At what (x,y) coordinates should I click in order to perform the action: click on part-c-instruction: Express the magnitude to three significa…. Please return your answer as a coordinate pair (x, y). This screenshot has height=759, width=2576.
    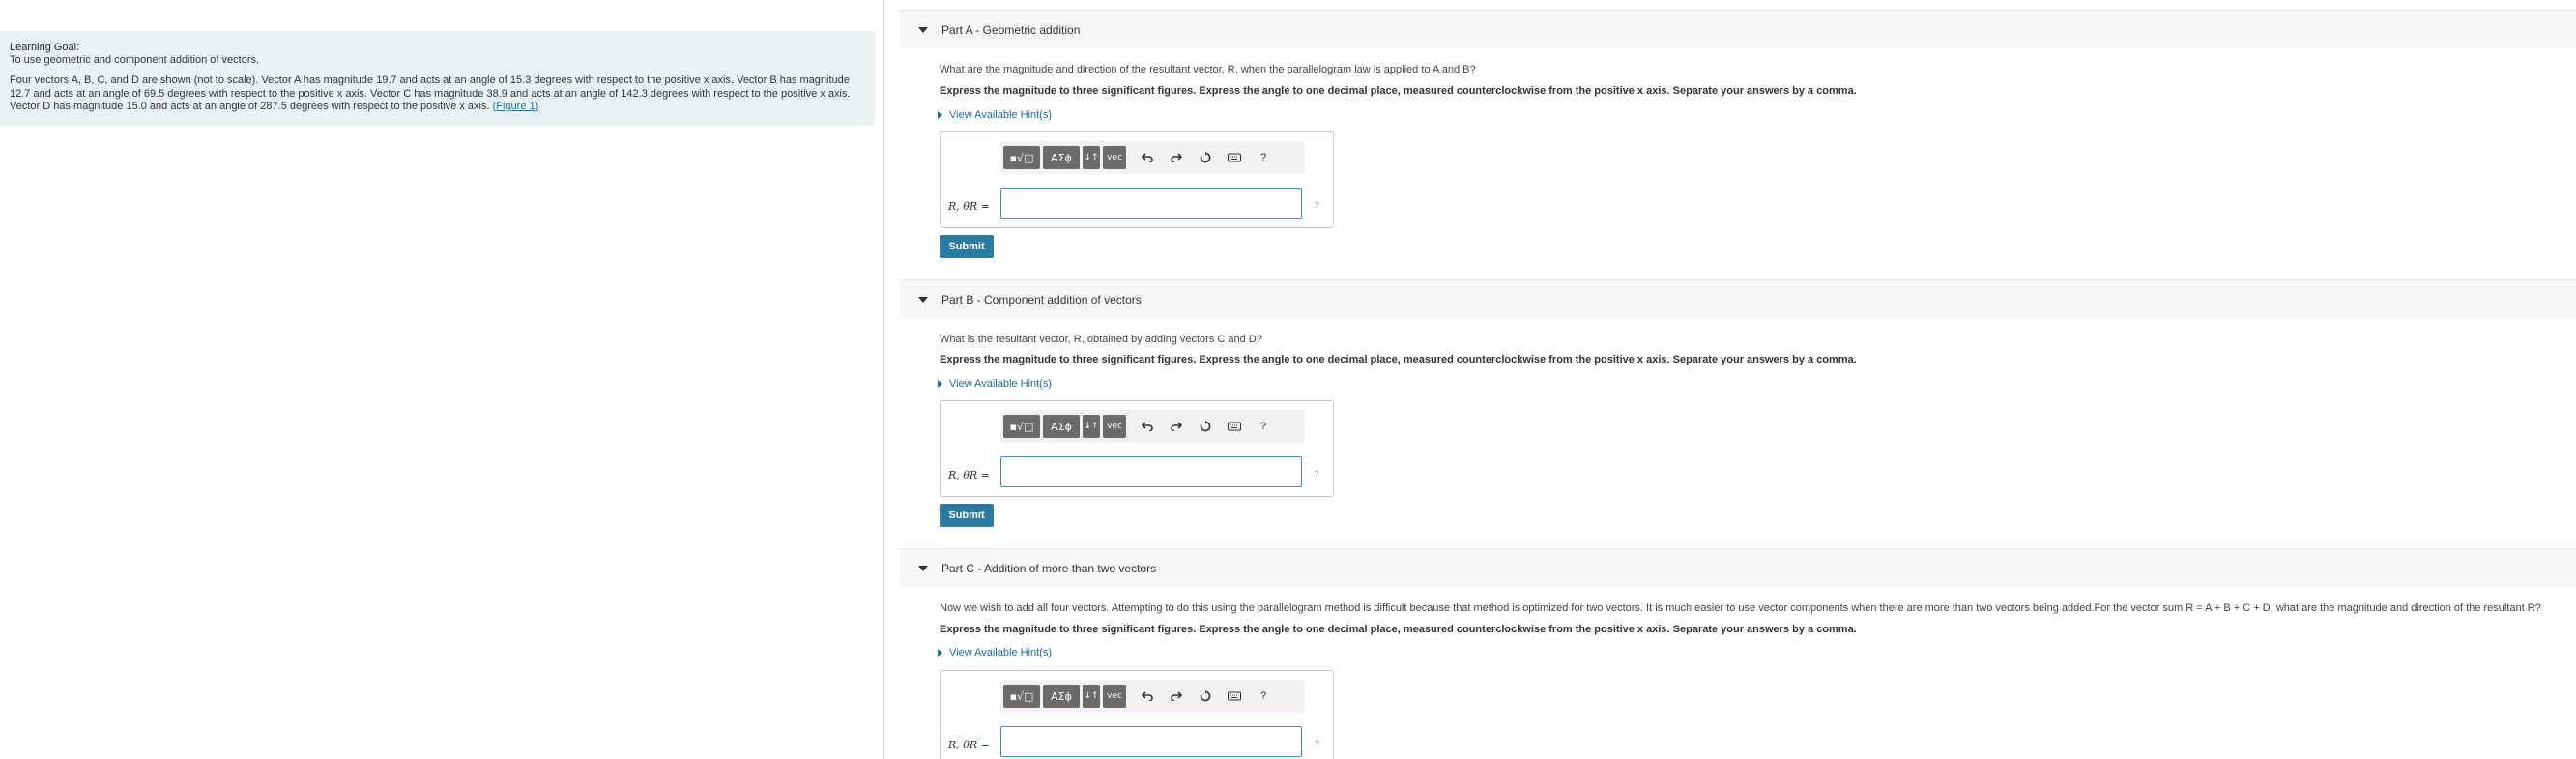
    Looking at the image, I should click on (1398, 629).